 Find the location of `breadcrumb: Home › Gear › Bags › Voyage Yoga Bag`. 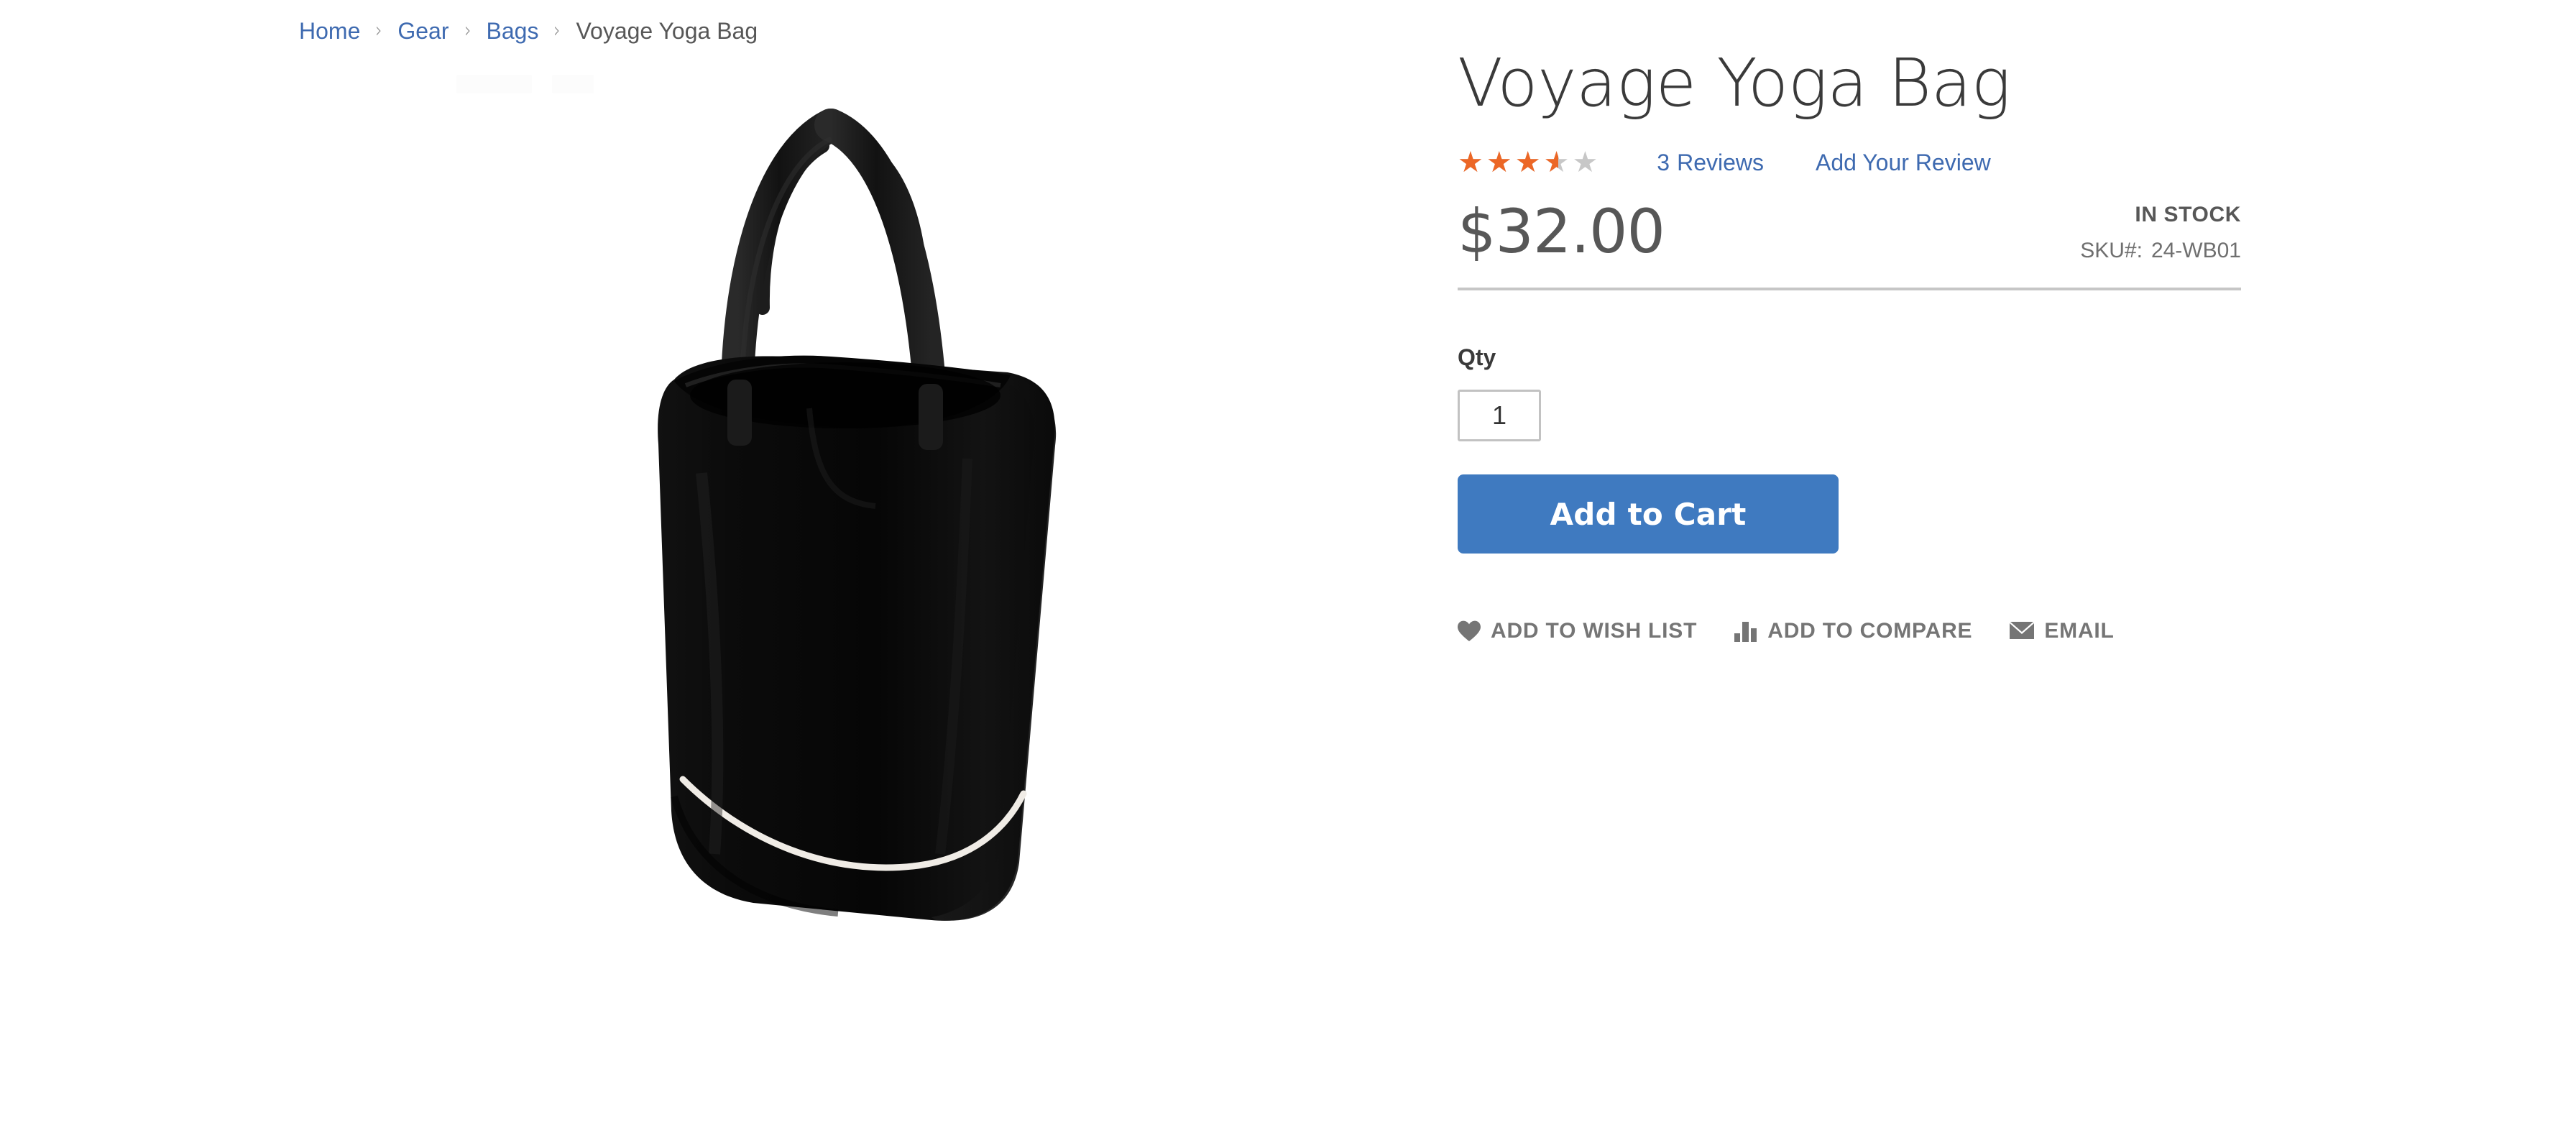

breadcrumb: Home › Gear › Bags › Voyage Yoga Bag is located at coordinates (528, 31).